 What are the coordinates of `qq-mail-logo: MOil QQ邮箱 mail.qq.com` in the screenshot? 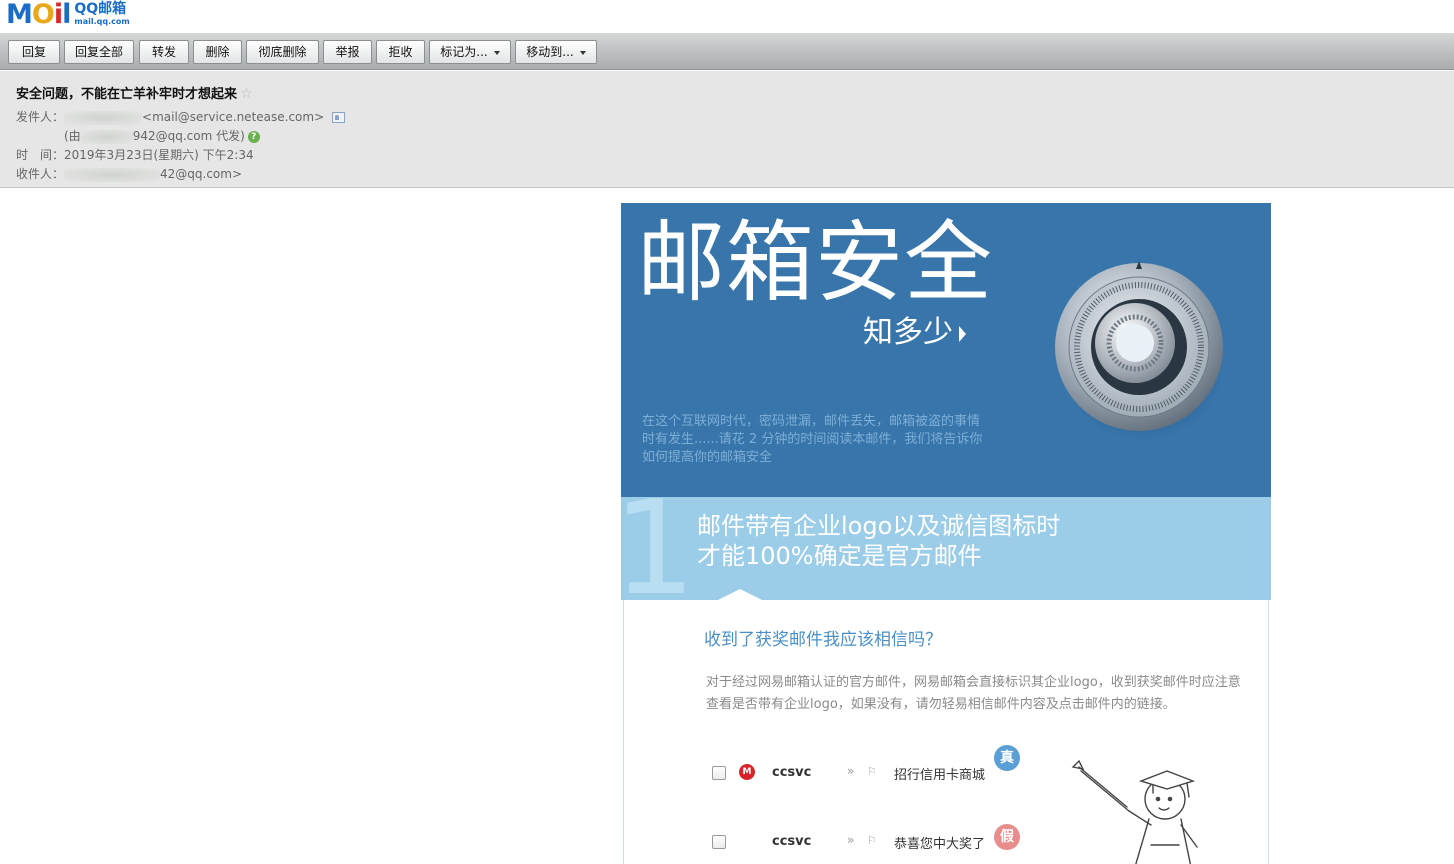 It's located at (68, 15).